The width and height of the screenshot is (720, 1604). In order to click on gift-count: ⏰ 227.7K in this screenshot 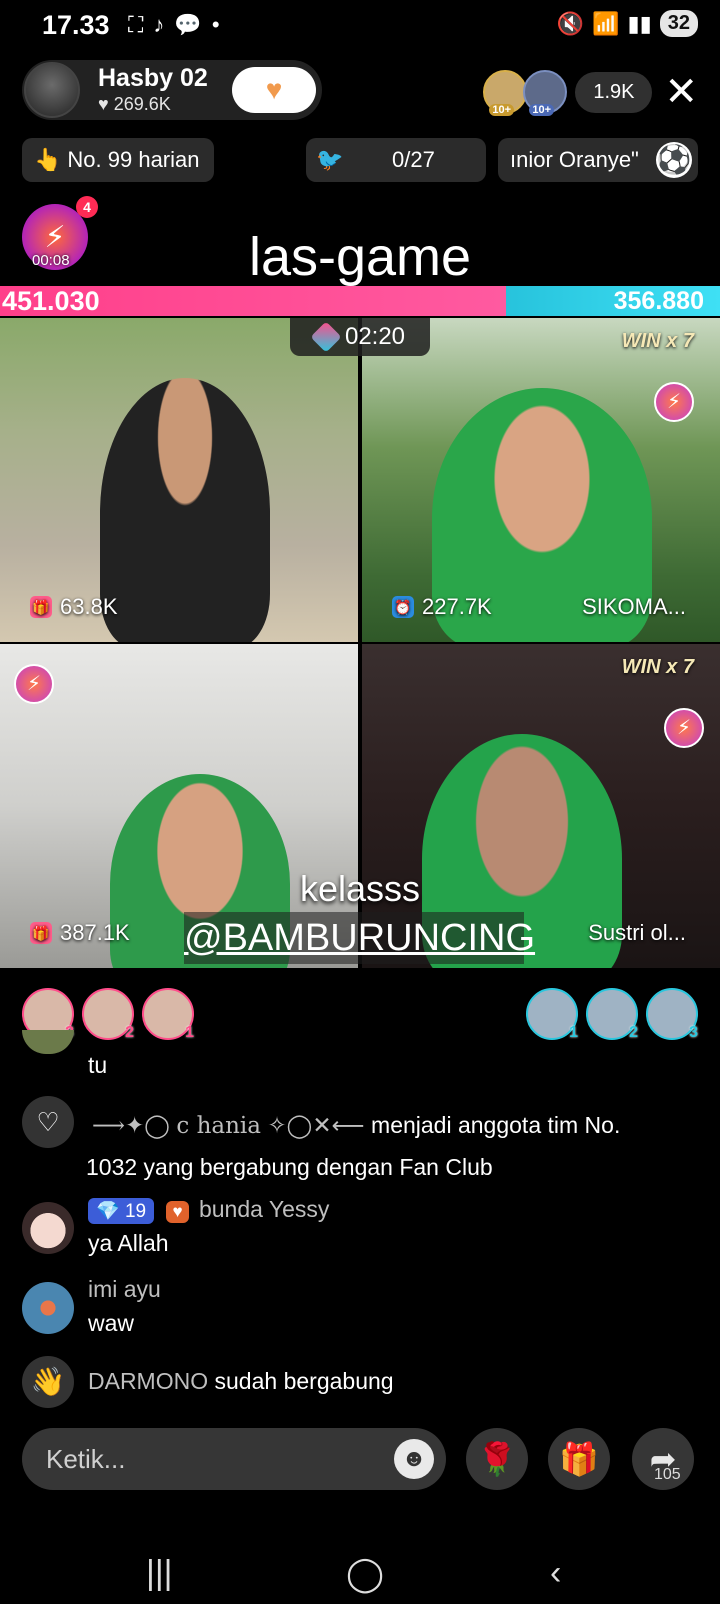, I will do `click(442, 607)`.